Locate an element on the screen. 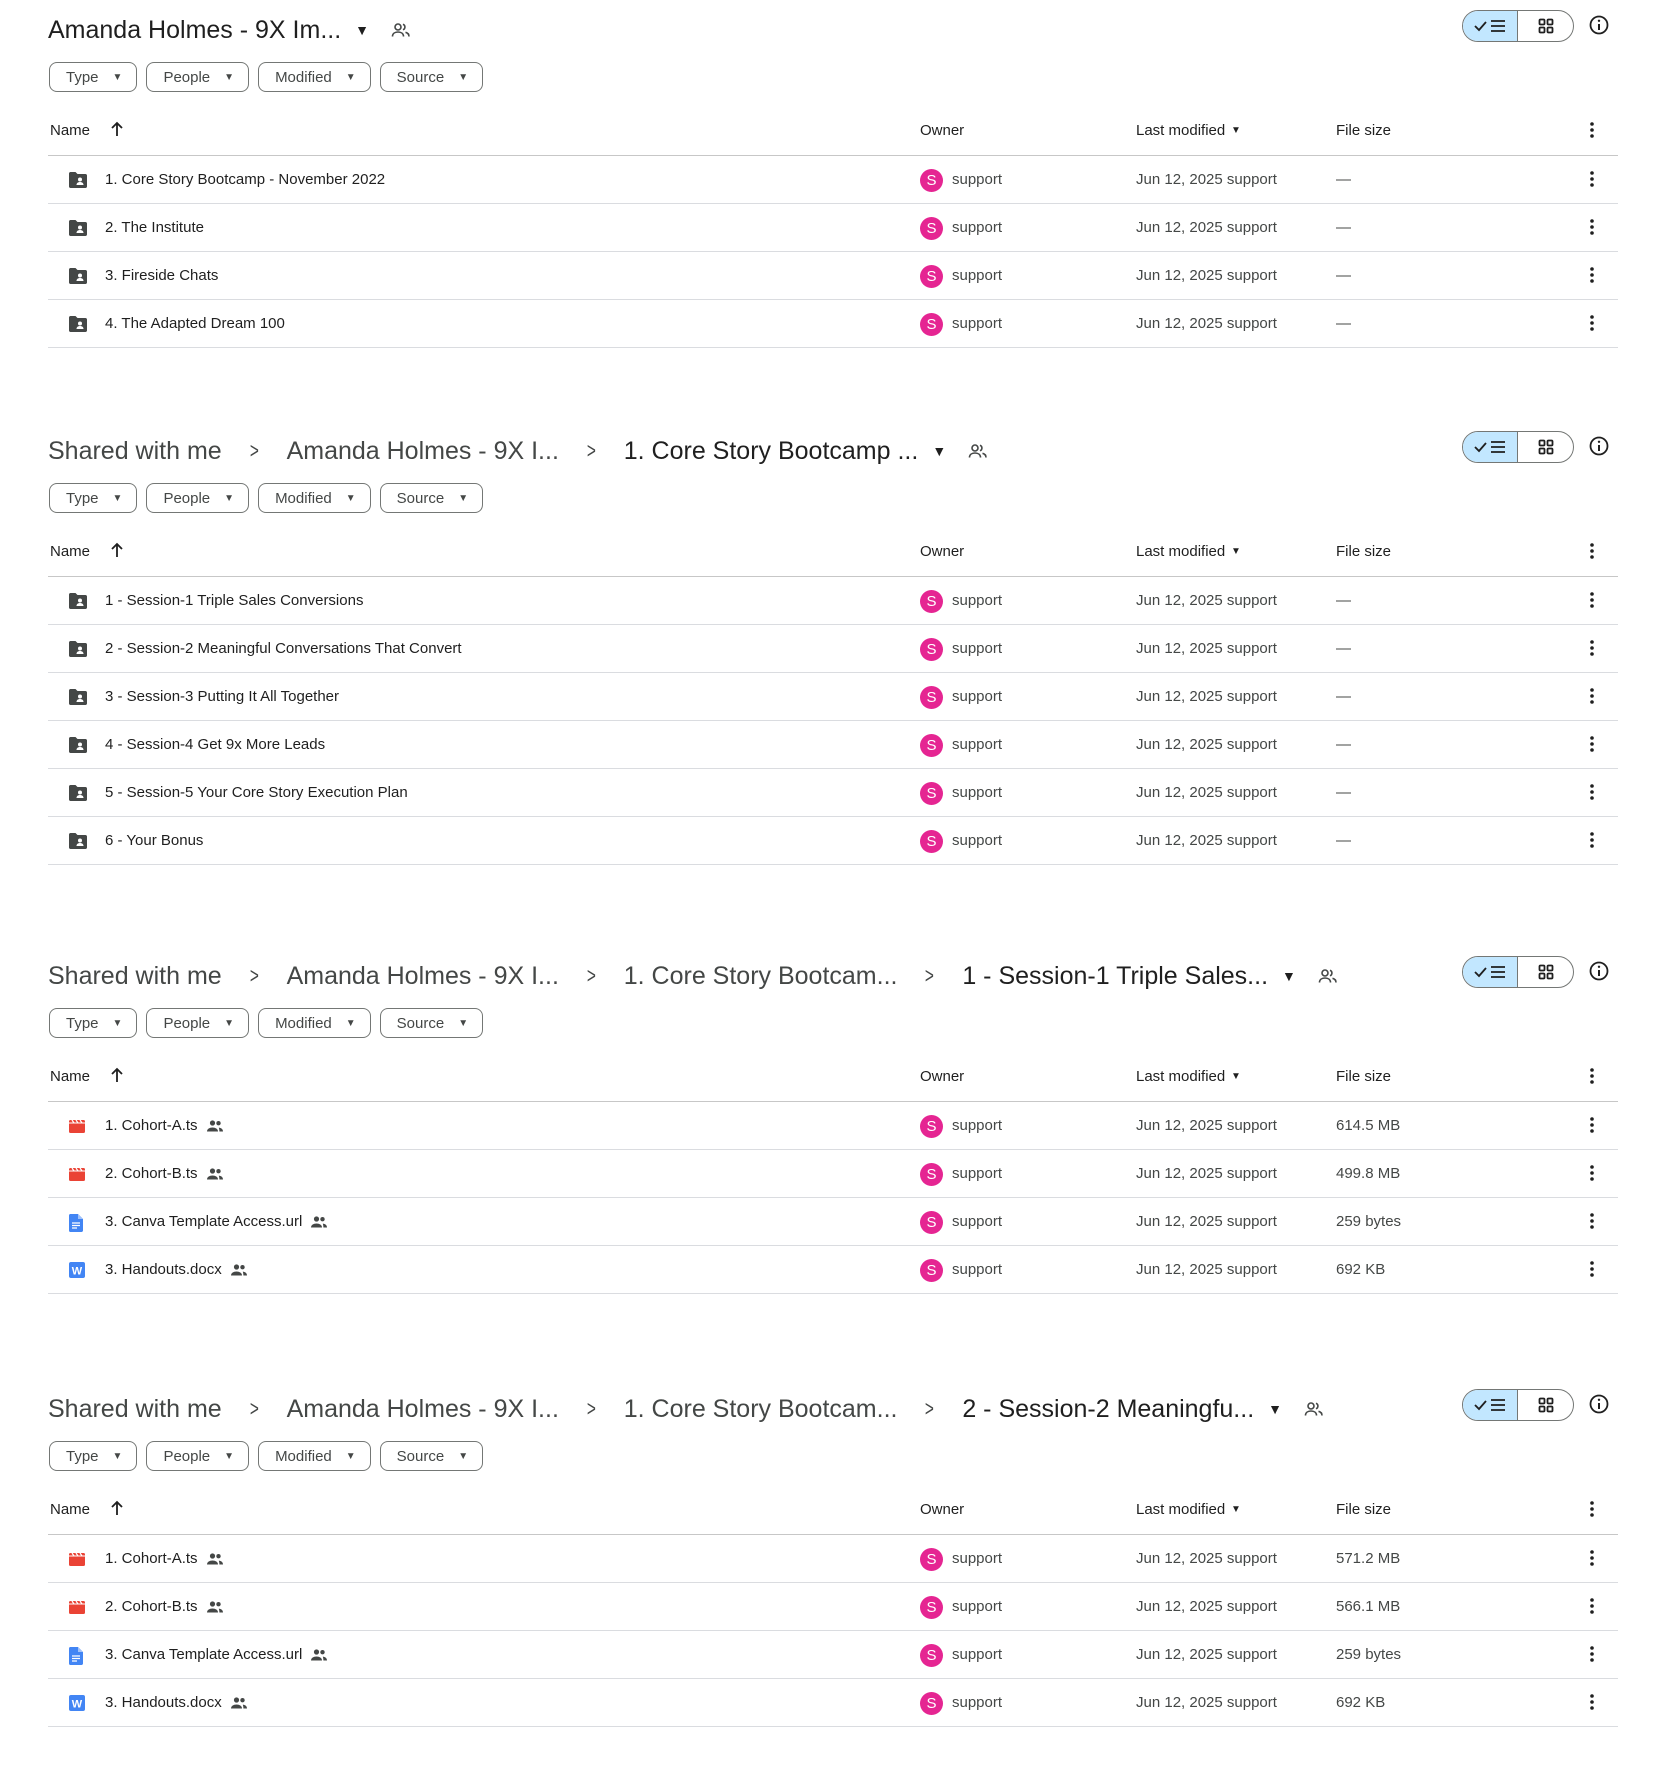 Image resolution: width=1676 pixels, height=1792 pixels. file-name: 2. Cohort-B.ts is located at coordinates (164, 1606).